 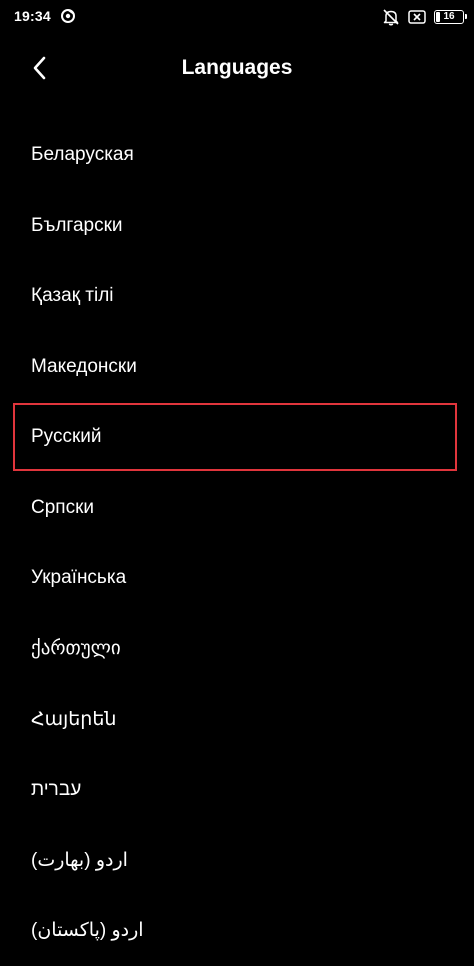 What do you see at coordinates (237, 578) in the screenshot?
I see `language-item-ukrainian: Українська` at bounding box center [237, 578].